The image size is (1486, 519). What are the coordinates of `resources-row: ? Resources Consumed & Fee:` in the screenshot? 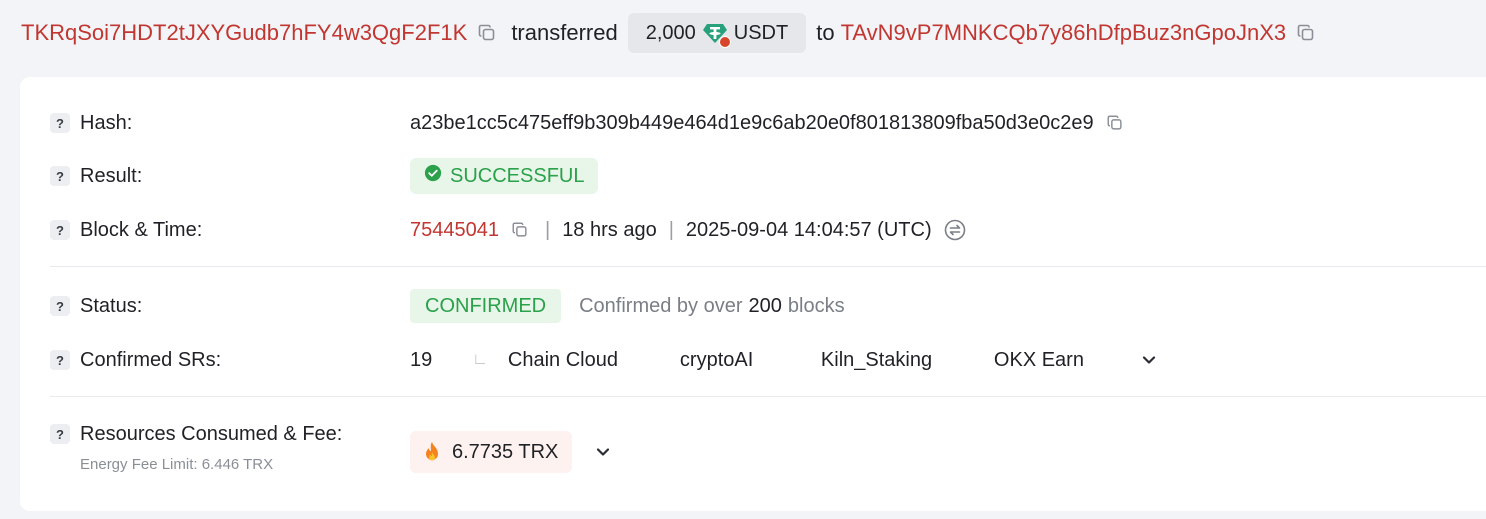 It's located at (753, 434).